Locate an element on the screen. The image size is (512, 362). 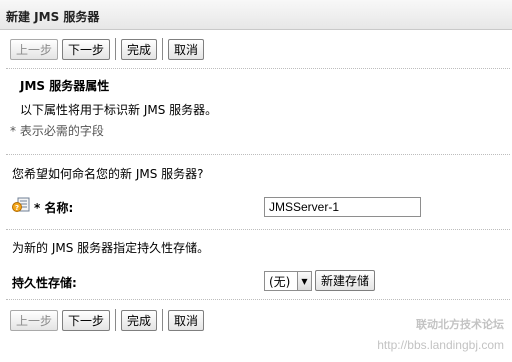
new-store-button: 新建存储 is located at coordinates (345, 280).